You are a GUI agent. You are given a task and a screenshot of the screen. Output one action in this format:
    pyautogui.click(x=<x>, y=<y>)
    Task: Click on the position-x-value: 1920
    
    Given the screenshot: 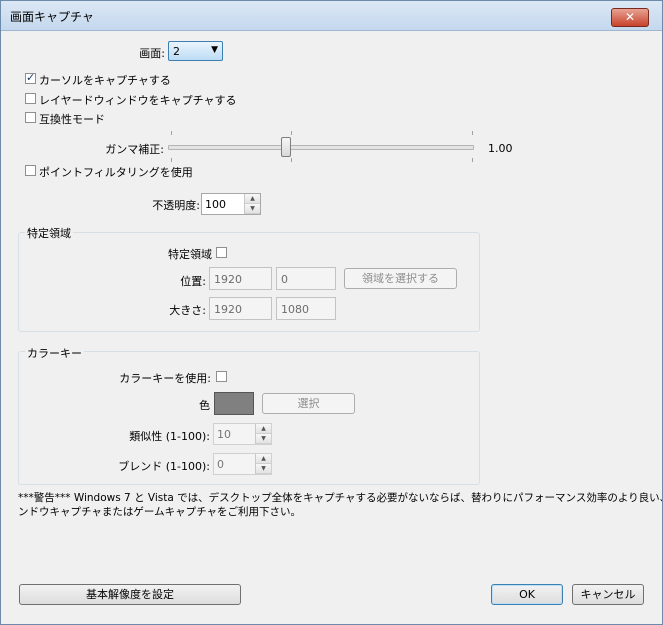 What is the action you would take?
    pyautogui.click(x=228, y=279)
    